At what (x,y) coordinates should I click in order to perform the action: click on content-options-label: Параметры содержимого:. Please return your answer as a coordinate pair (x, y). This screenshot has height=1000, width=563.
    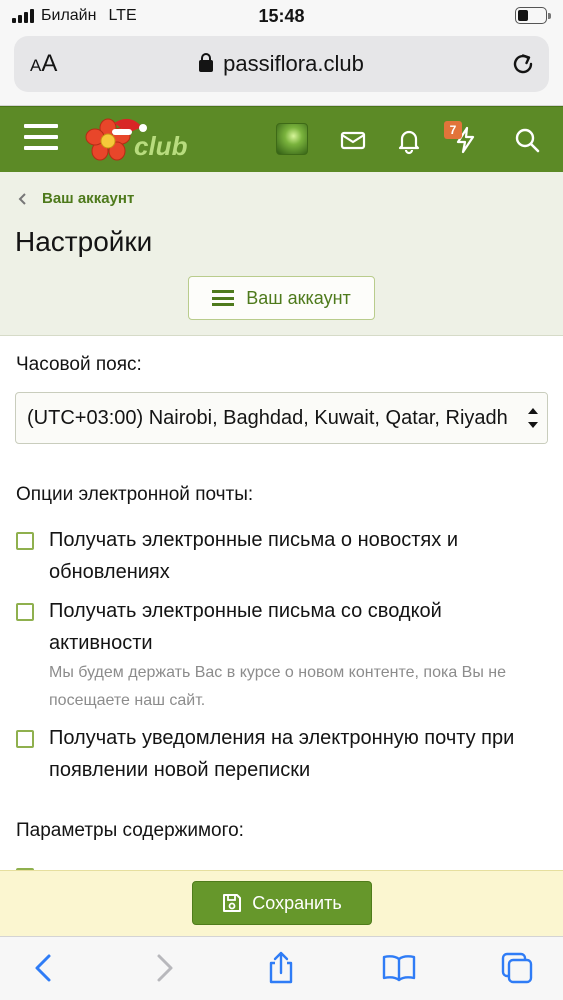
    Looking at the image, I should click on (130, 830).